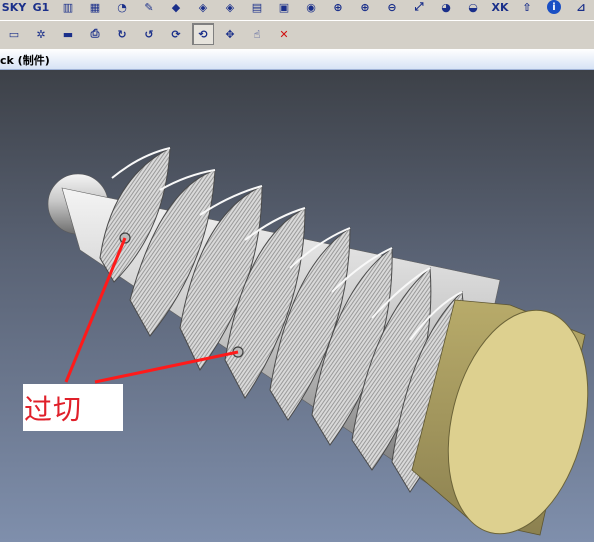 The height and width of the screenshot is (542, 594). I want to click on pencil-eraser-button: ◈, so click(203, 9).